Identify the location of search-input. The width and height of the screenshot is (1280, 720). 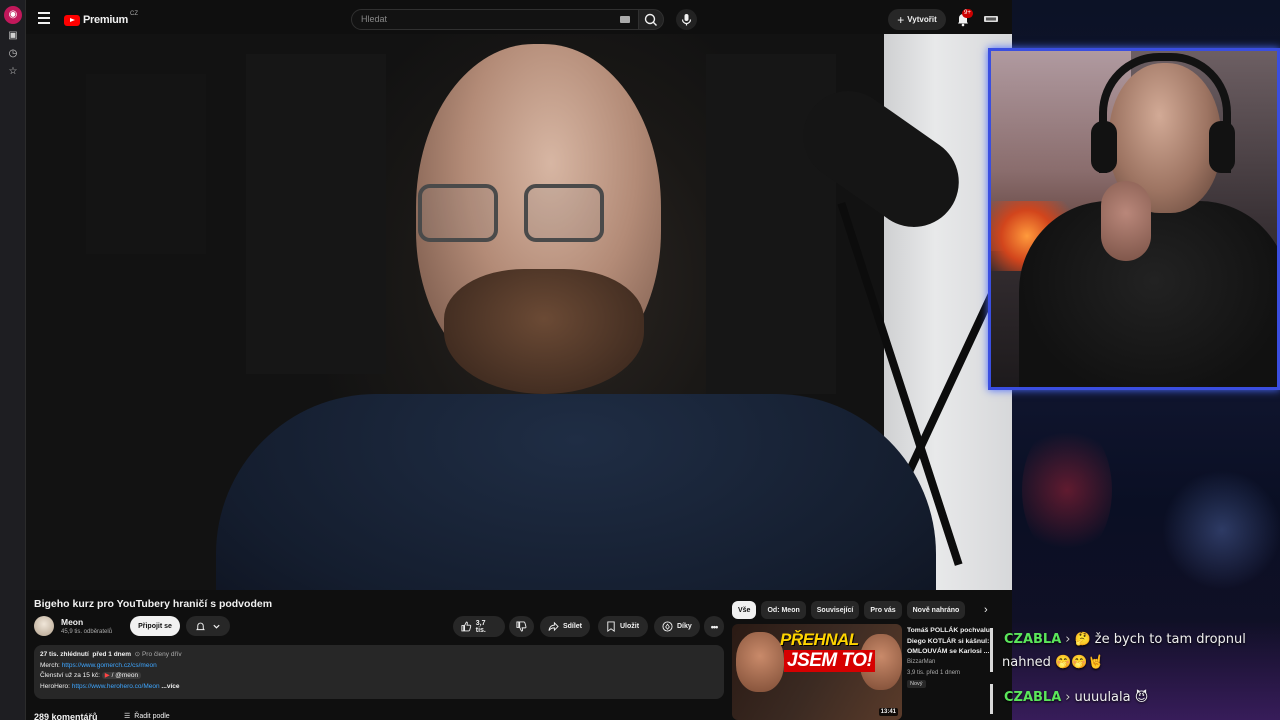
(481, 19).